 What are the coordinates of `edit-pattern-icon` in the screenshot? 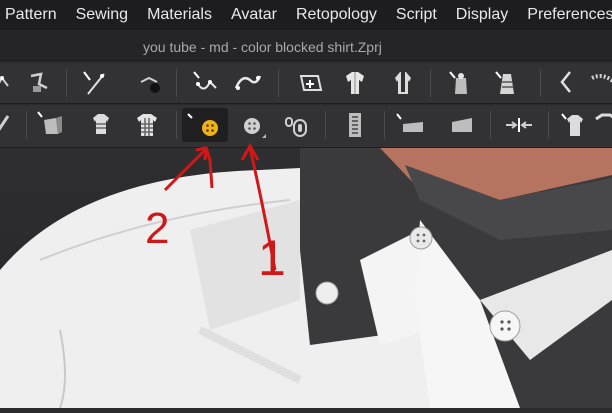 It's located at (40, 83).